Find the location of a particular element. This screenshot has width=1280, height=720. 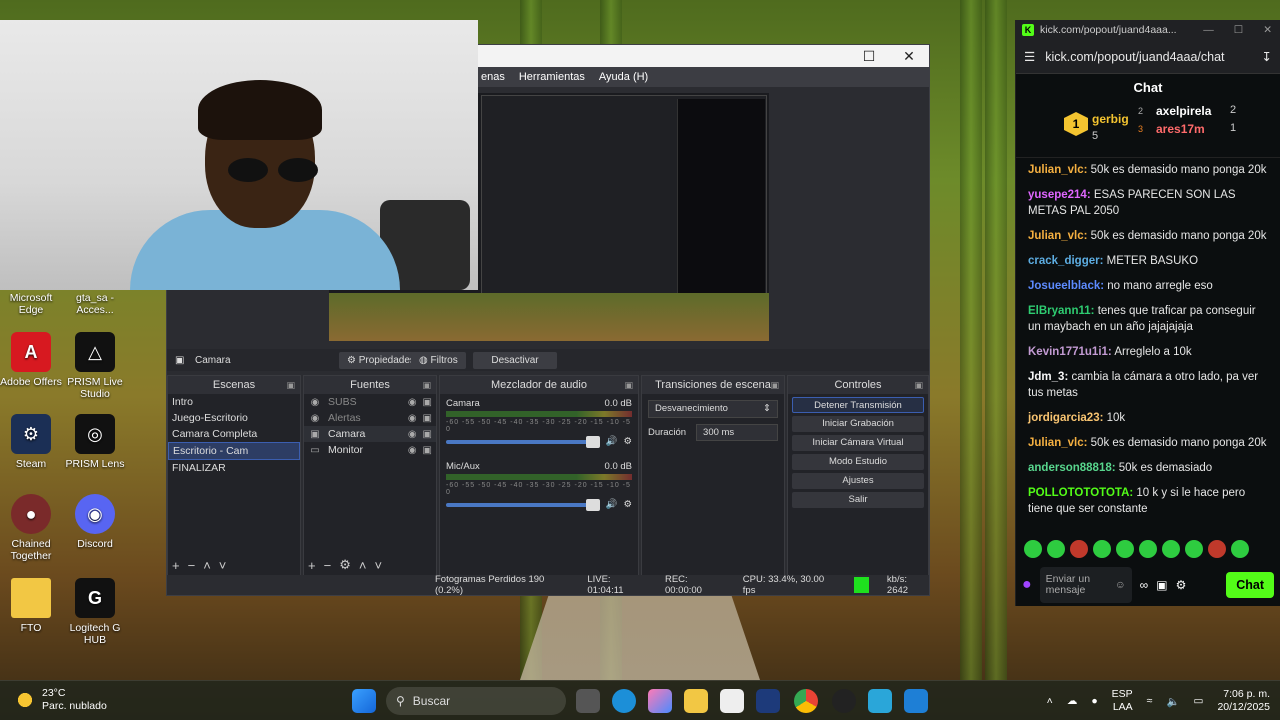

send-chat-button: Chat is located at coordinates (1250, 585).